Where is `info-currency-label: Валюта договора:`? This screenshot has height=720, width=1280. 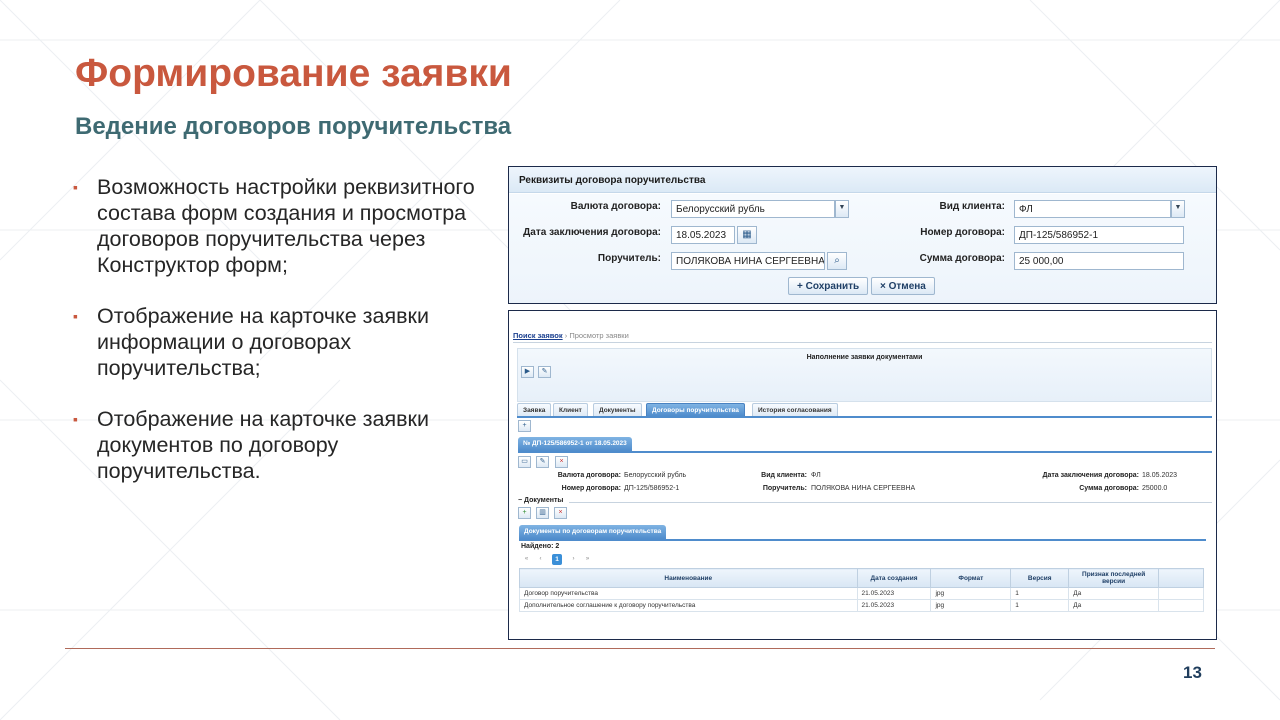 info-currency-label: Валюта договора: is located at coordinates (589, 475).